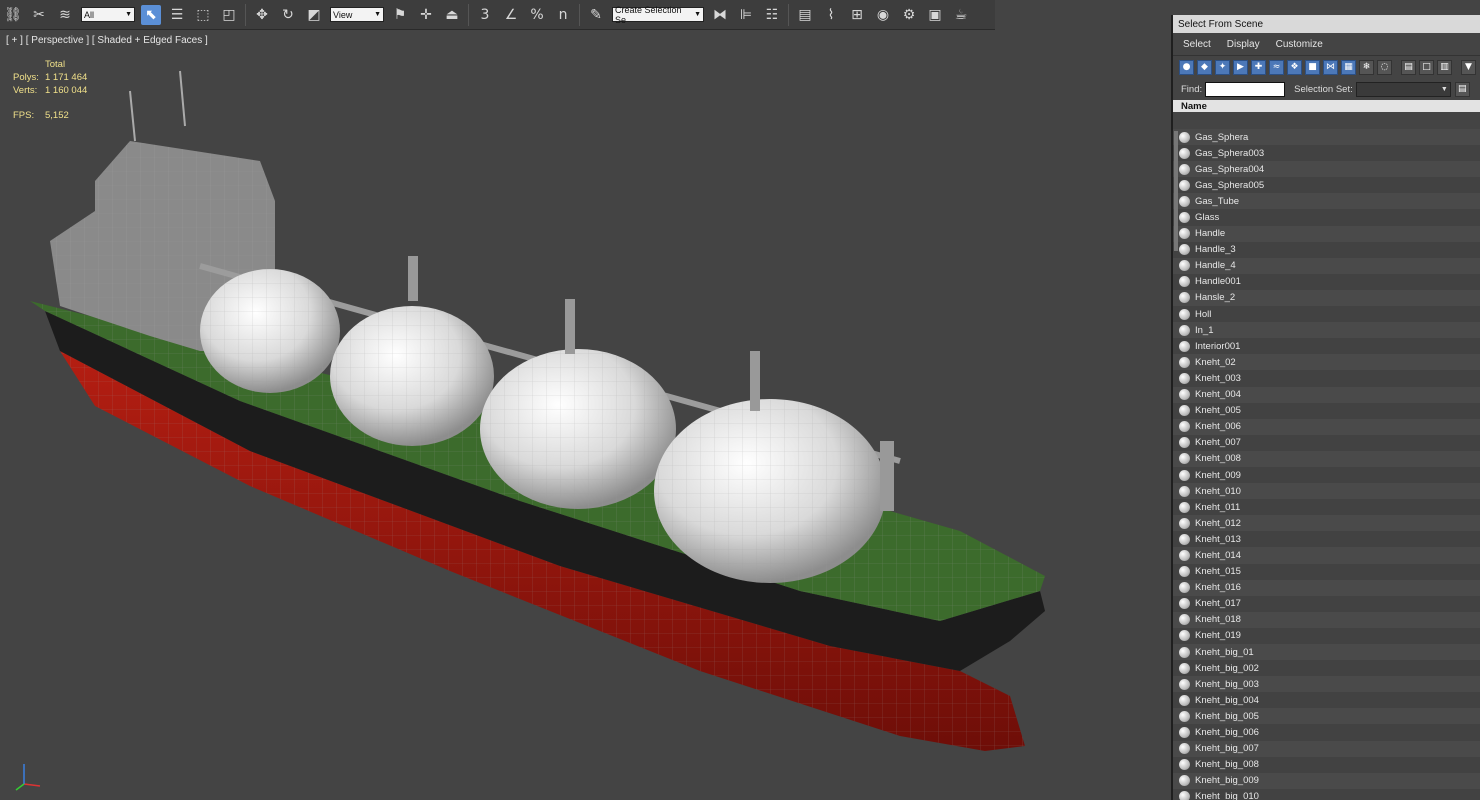  I want to click on list-item: Holl, so click(1326, 314).